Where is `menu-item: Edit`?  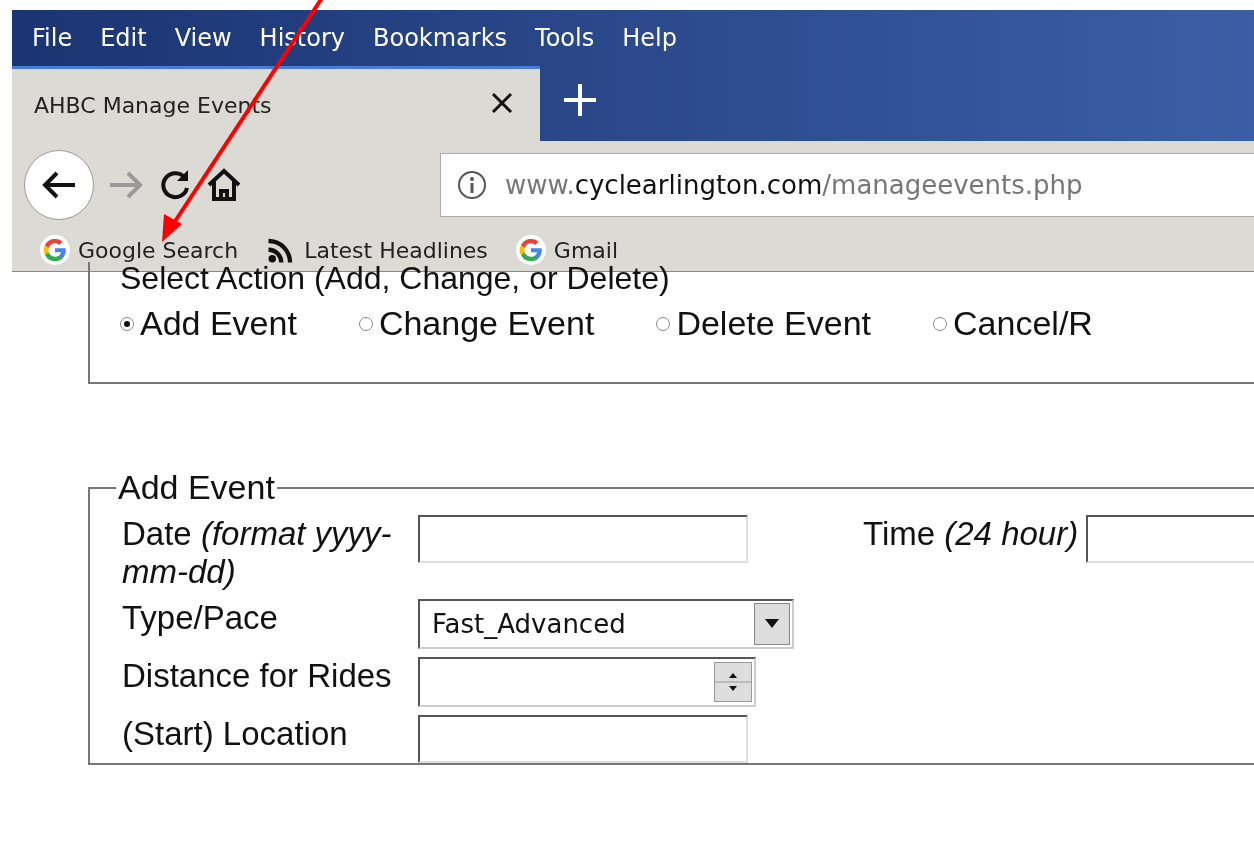 menu-item: Edit is located at coordinates (123, 38).